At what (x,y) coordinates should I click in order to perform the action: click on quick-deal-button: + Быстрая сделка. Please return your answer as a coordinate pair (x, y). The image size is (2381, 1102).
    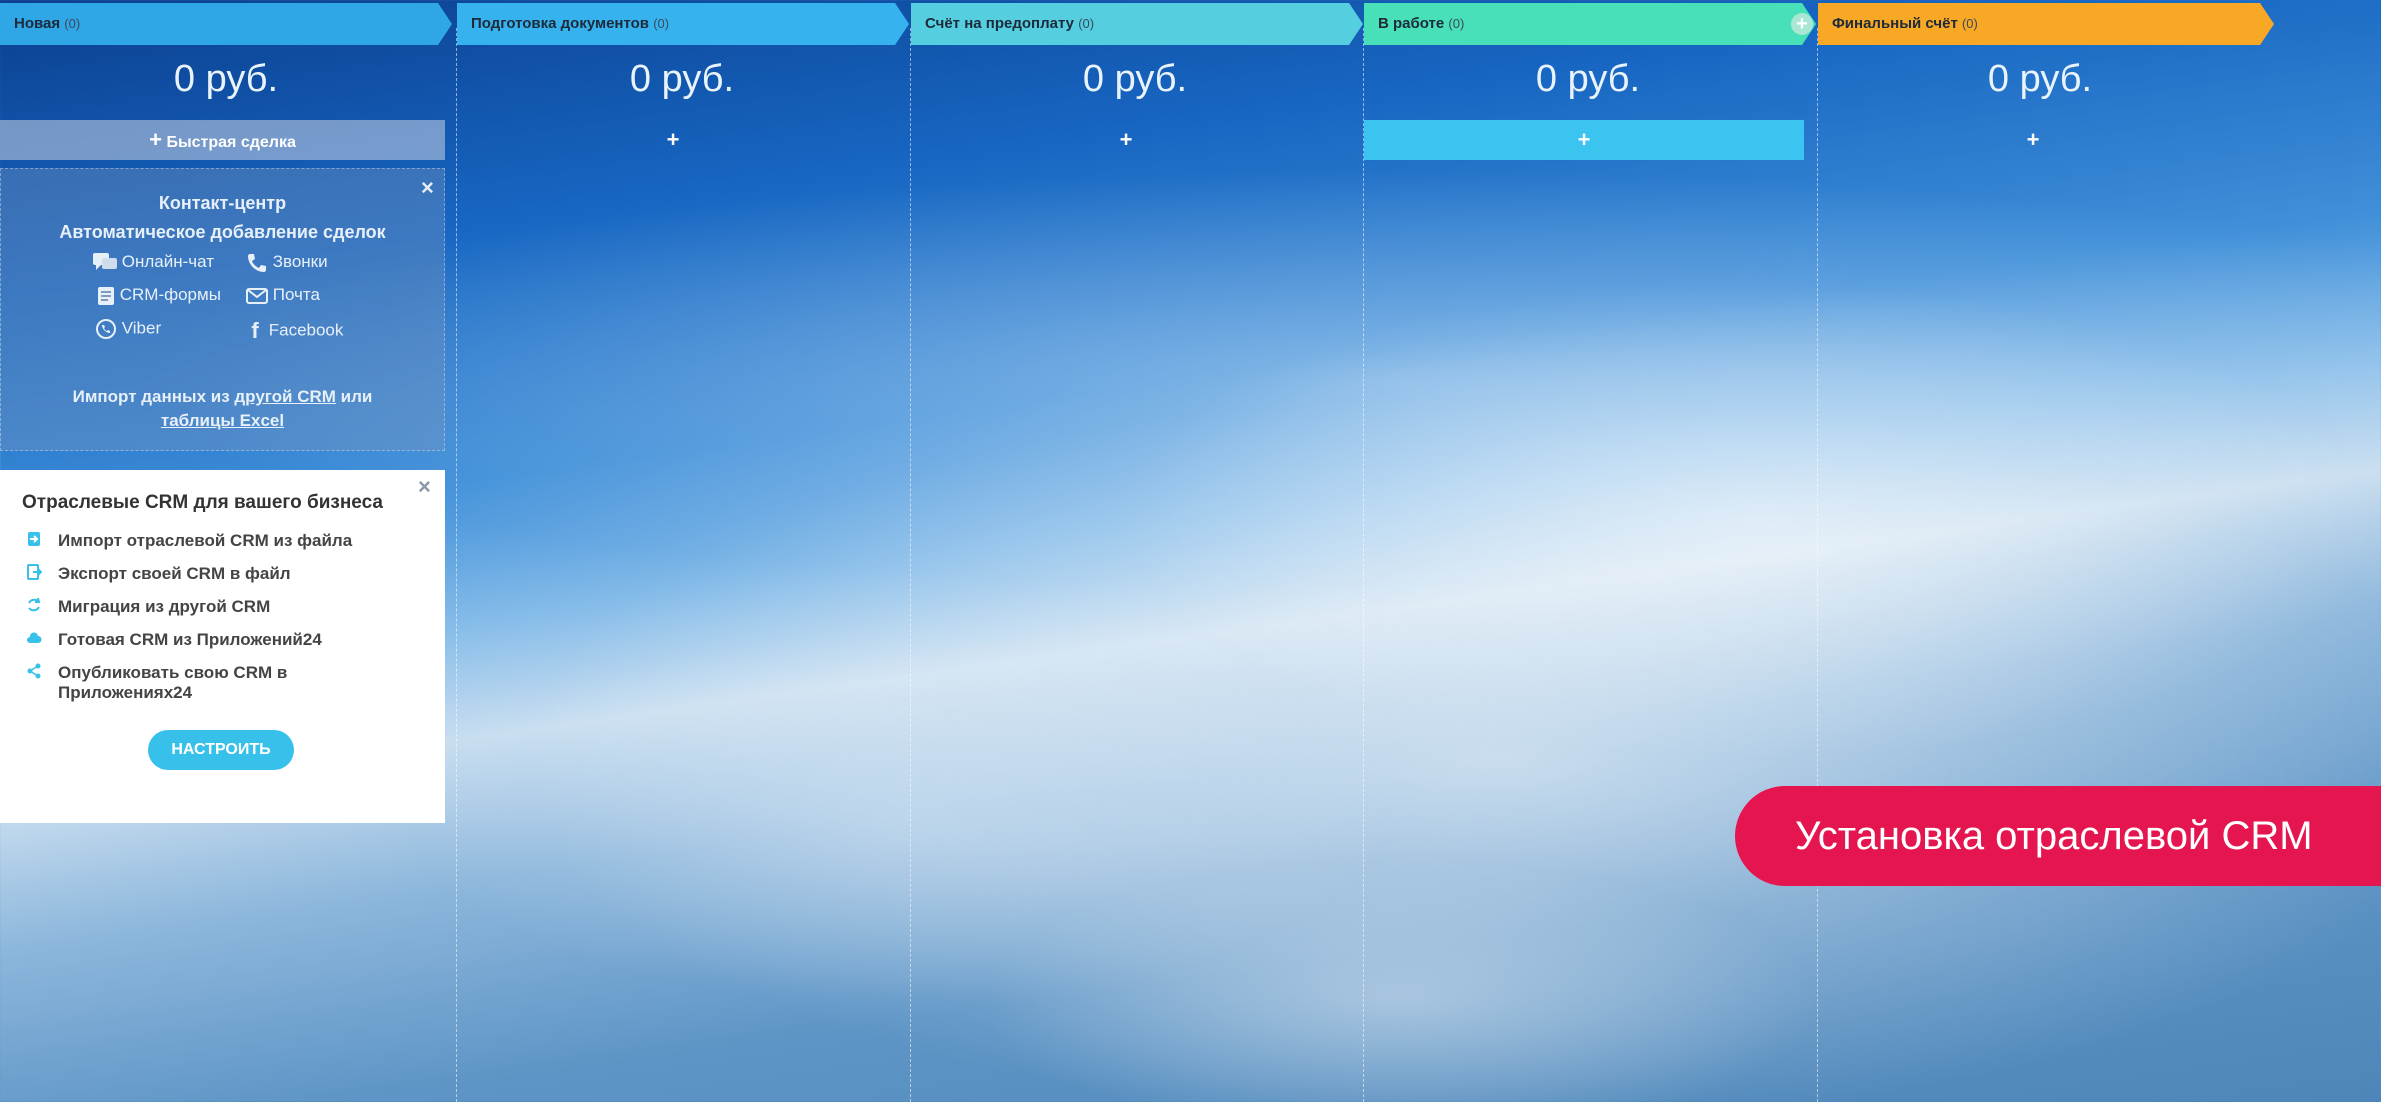
    Looking at the image, I should click on (222, 140).